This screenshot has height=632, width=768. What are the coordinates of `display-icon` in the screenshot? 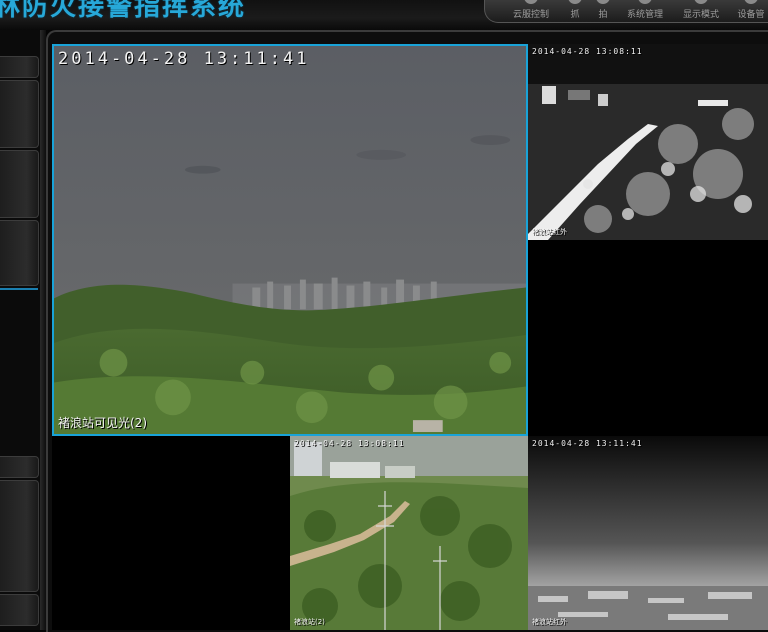 It's located at (701, 2).